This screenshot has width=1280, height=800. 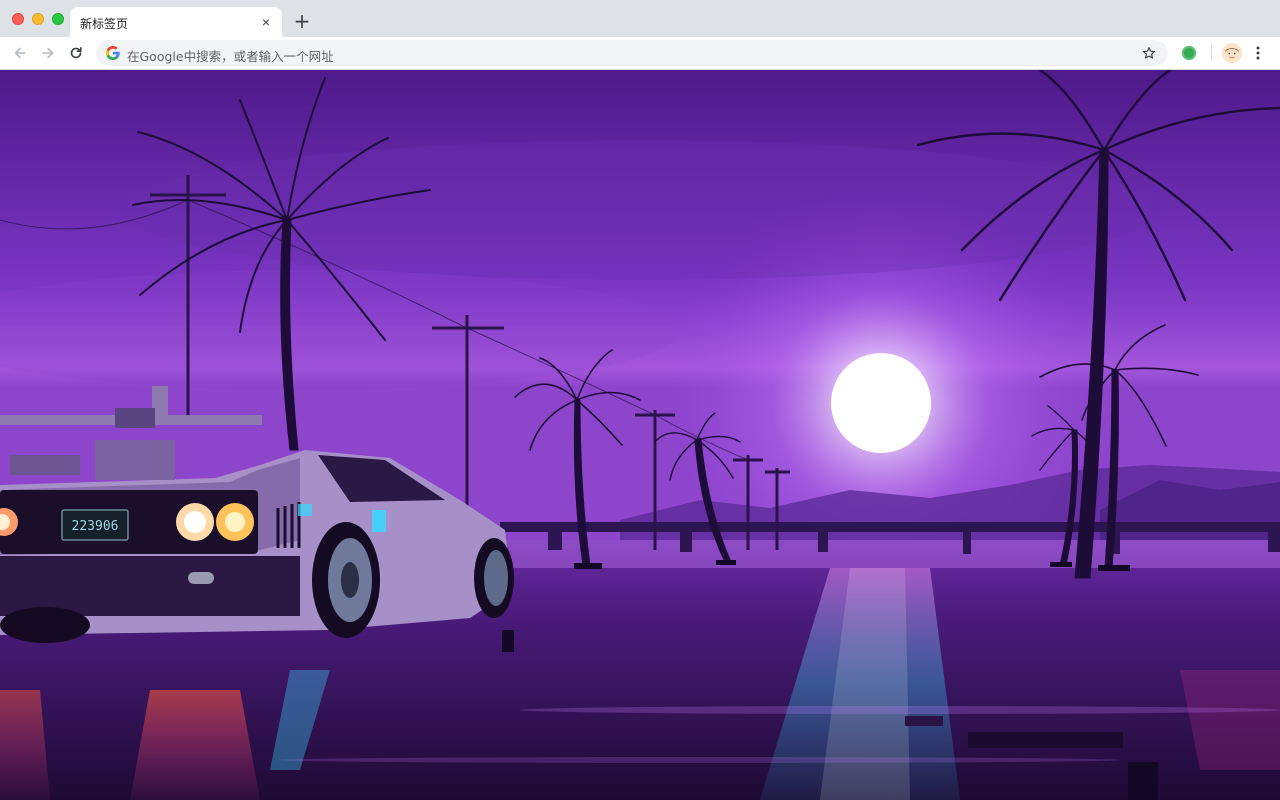 I want to click on toolbar-divider, so click(x=1211, y=53).